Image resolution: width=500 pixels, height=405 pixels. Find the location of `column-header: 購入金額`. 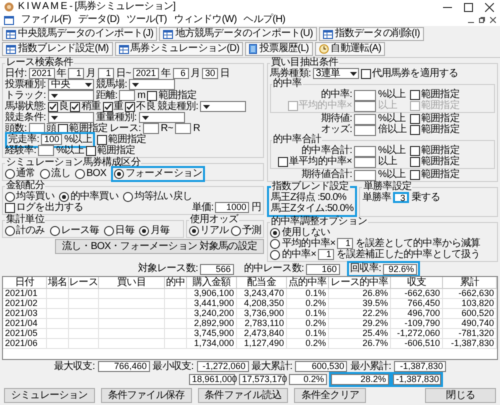

column-header: 購入金額 is located at coordinates (212, 283).